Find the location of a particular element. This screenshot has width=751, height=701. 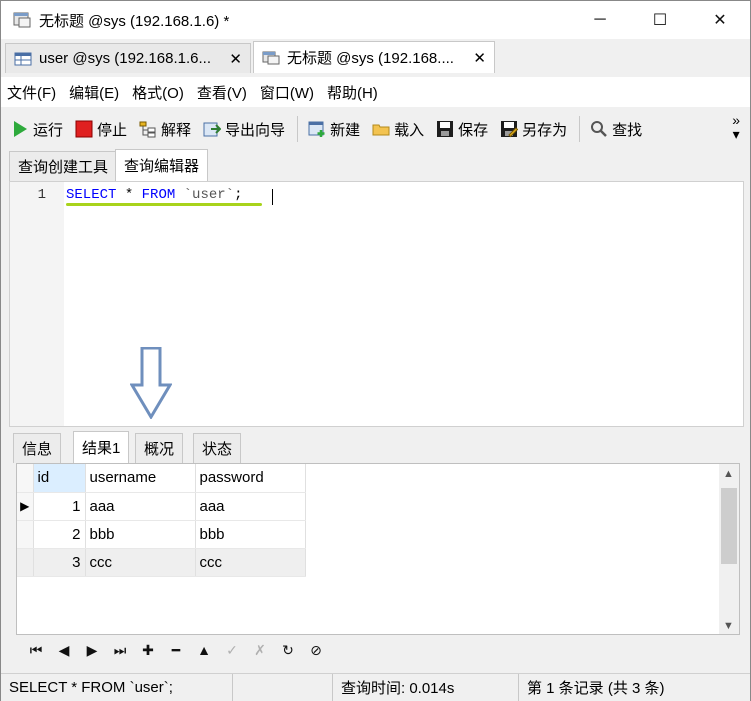

save-as-button: 另存为 is located at coordinates (533, 129).